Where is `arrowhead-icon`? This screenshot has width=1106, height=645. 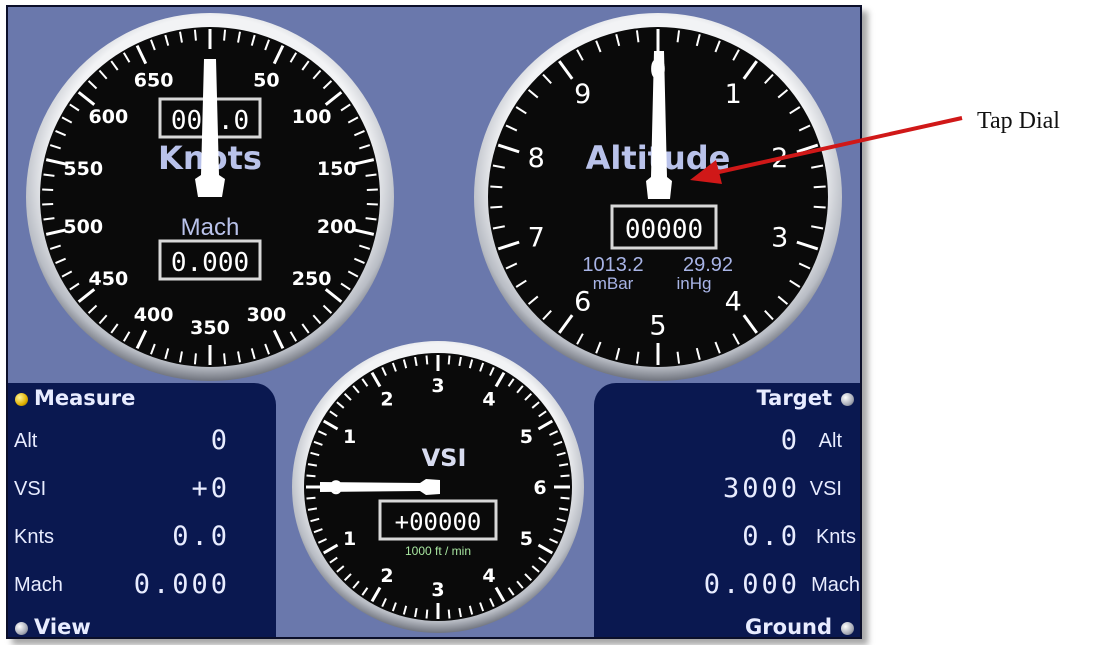 arrowhead-icon is located at coordinates (706, 172).